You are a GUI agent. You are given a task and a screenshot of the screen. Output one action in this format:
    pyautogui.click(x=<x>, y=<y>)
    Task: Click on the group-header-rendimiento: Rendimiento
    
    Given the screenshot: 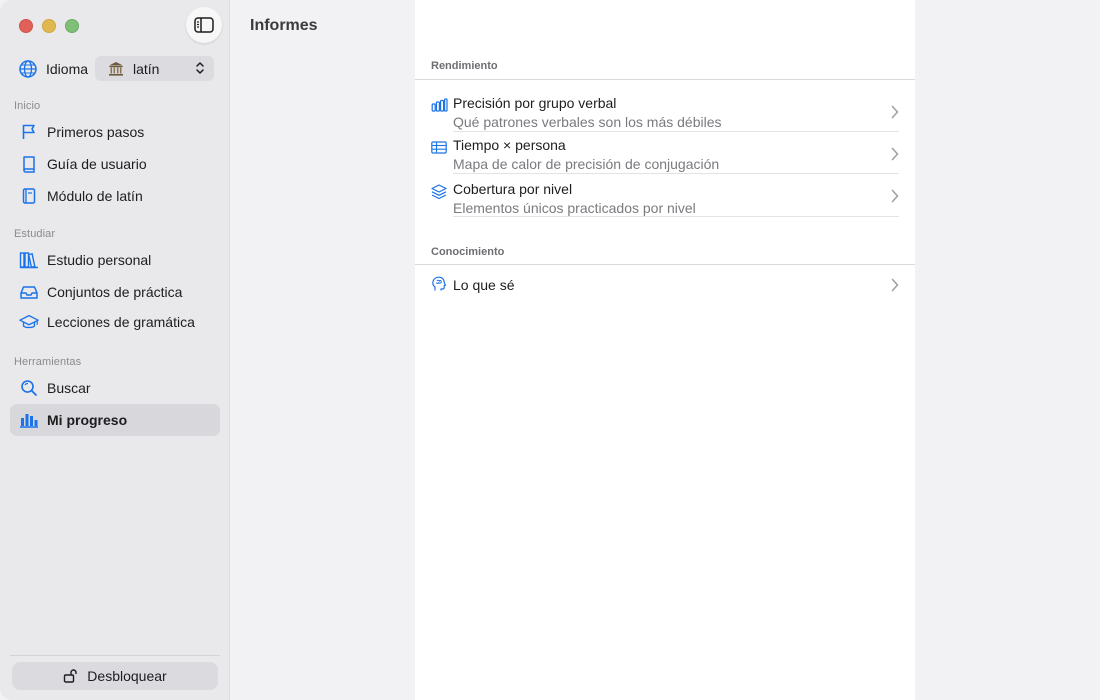 What is the action you would take?
    pyautogui.click(x=464, y=66)
    